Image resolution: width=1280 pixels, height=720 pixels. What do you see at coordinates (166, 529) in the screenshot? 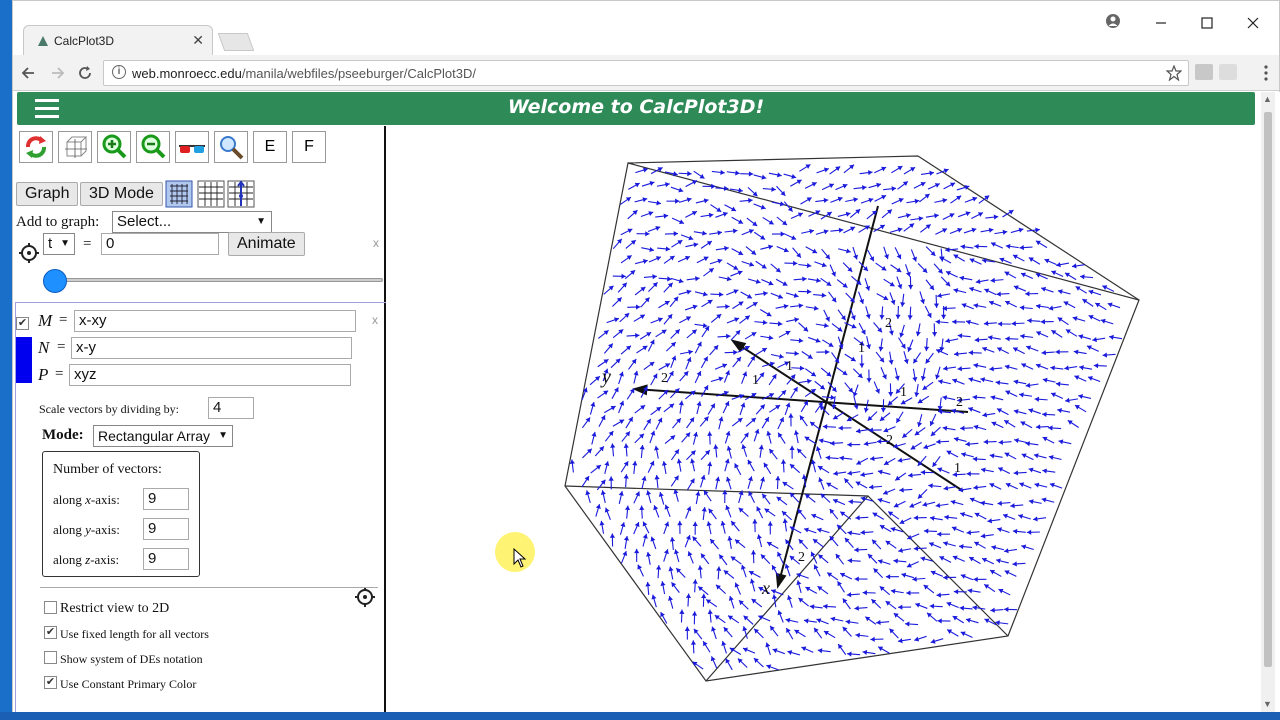
I see `along-y-input: 9` at bounding box center [166, 529].